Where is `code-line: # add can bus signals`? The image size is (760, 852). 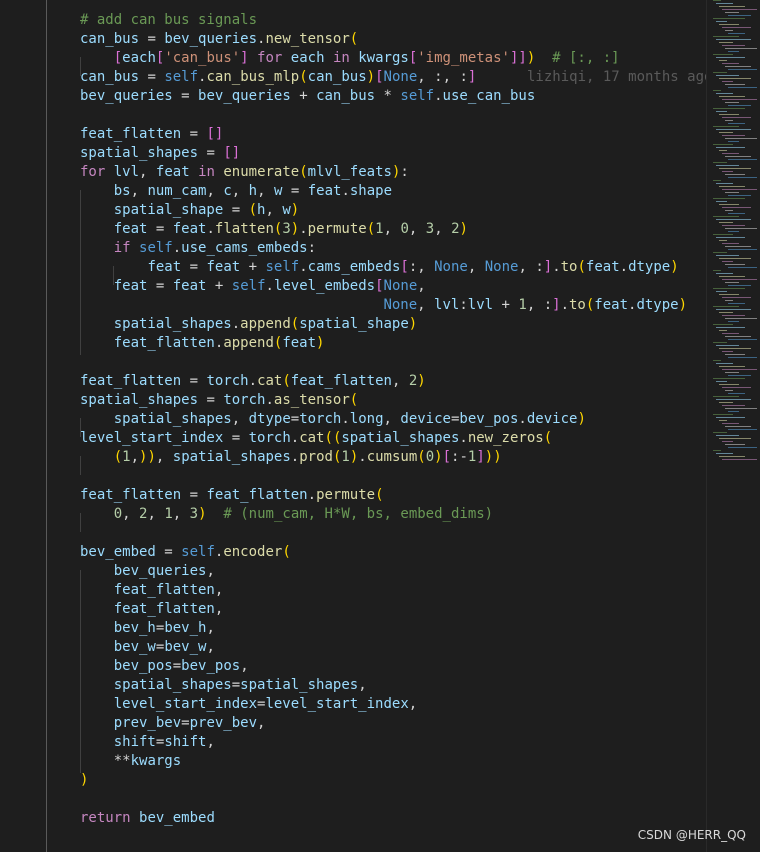 code-line: # add can bus signals is located at coordinates (168, 20).